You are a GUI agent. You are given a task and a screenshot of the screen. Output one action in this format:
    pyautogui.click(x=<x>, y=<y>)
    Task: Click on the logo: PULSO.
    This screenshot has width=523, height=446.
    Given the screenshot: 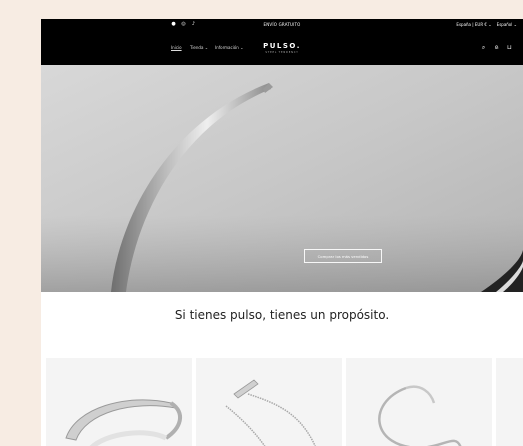 What is the action you would take?
    pyautogui.click(x=282, y=46)
    